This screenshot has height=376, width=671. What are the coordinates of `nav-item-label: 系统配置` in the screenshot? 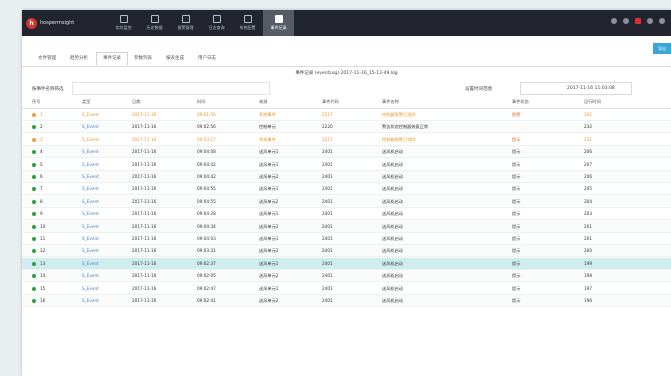 It's located at (247, 27).